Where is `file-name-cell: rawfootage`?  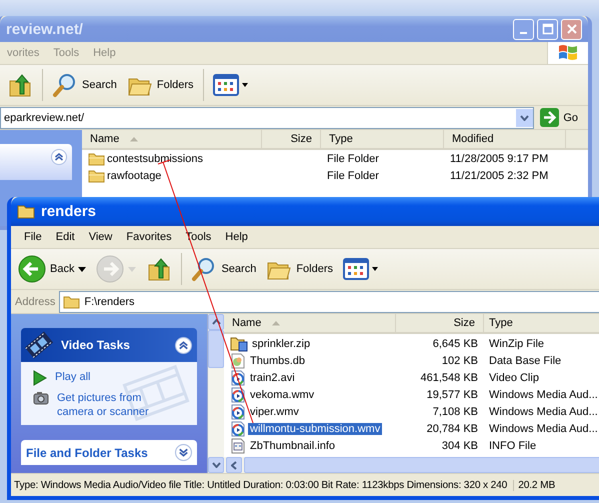 file-name-cell: rawfootage is located at coordinates (172, 175).